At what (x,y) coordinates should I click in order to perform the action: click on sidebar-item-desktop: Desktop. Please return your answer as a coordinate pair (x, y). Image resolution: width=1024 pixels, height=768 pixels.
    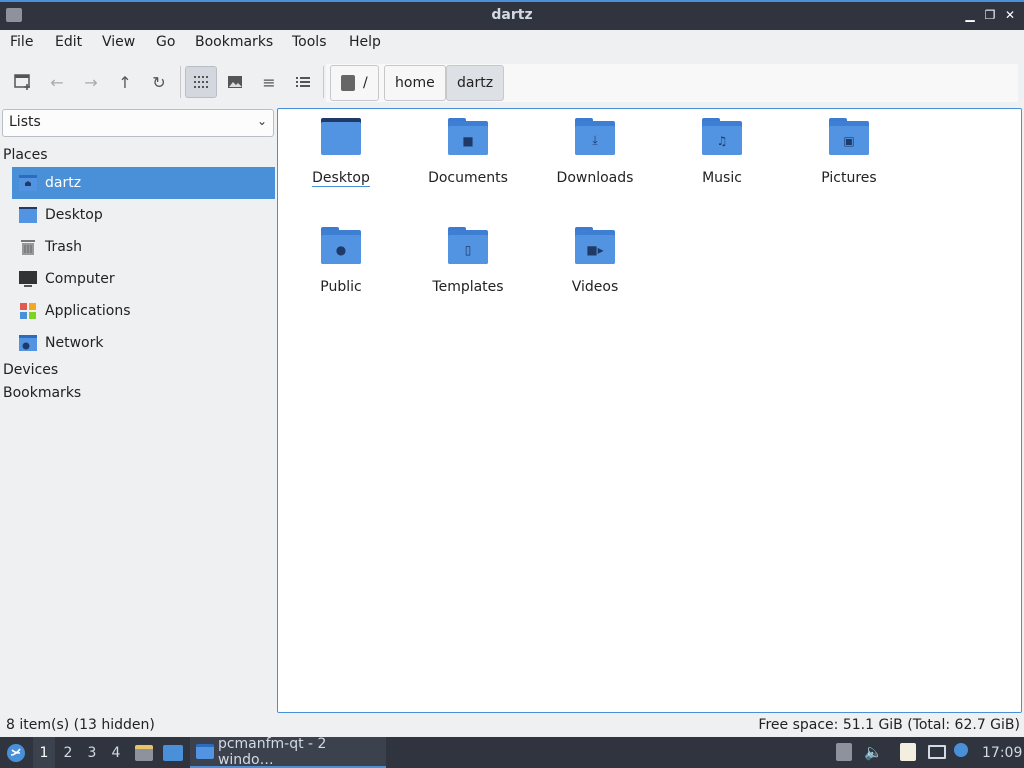
    Looking at the image, I should click on (143, 215).